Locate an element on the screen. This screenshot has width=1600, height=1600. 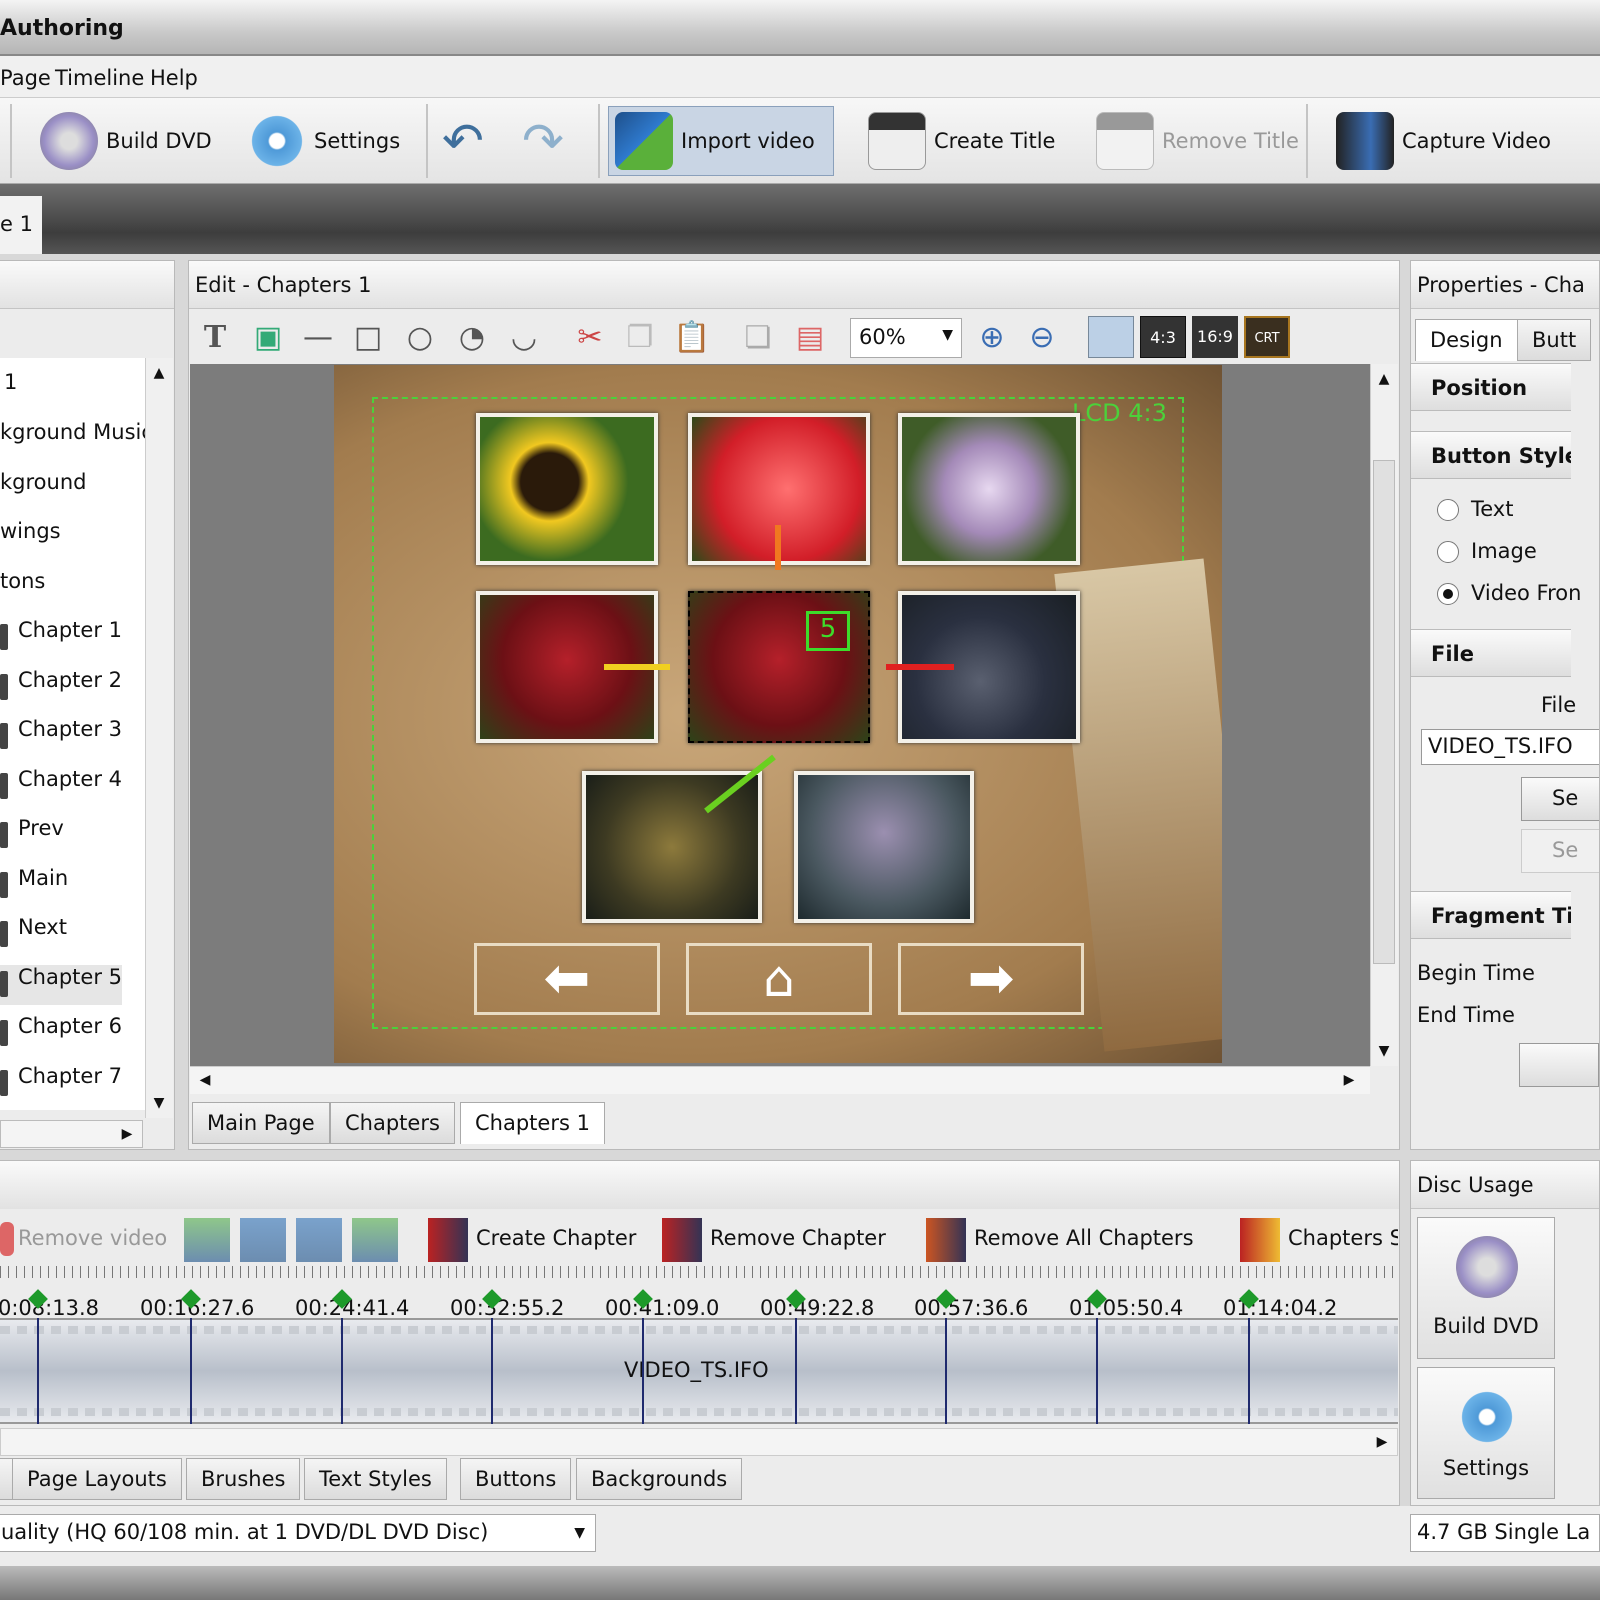
align-icon: ▤ is located at coordinates (810, 338).